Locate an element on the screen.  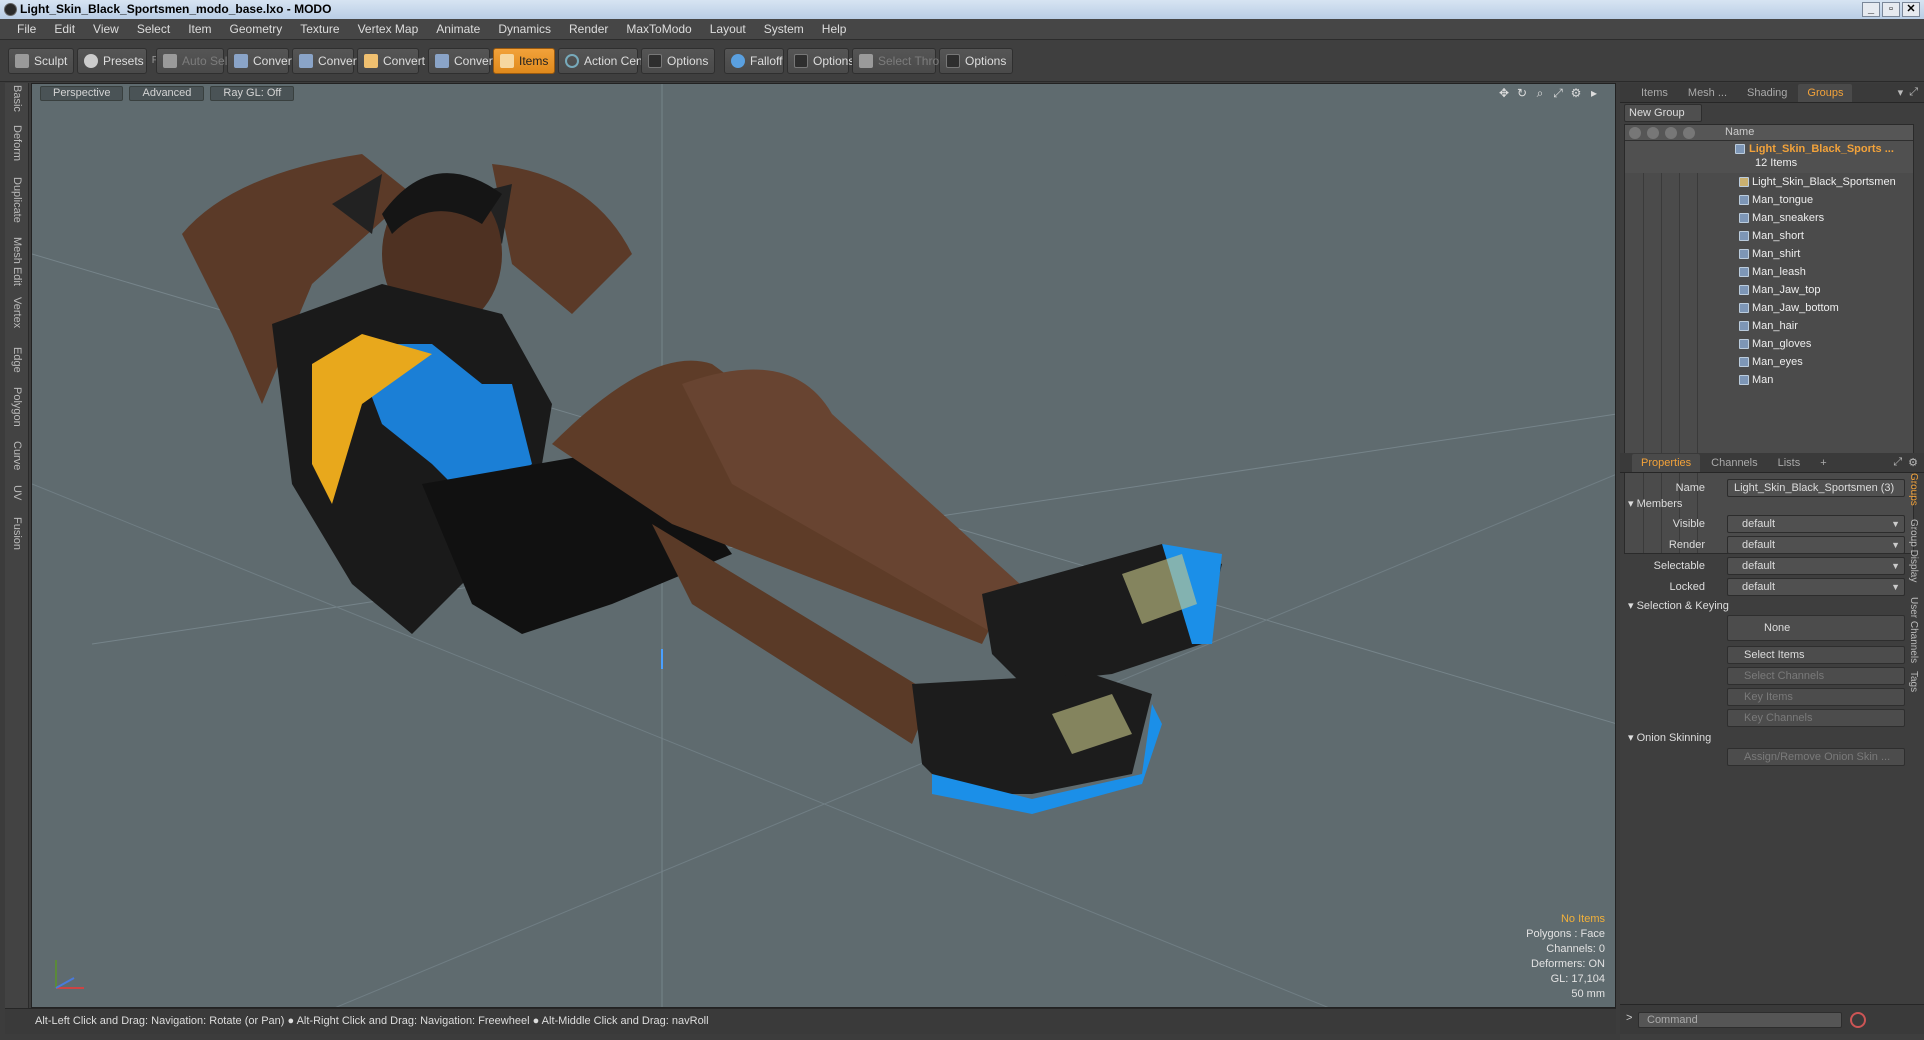
convert-button-3: Convert is located at coordinates (391, 60).